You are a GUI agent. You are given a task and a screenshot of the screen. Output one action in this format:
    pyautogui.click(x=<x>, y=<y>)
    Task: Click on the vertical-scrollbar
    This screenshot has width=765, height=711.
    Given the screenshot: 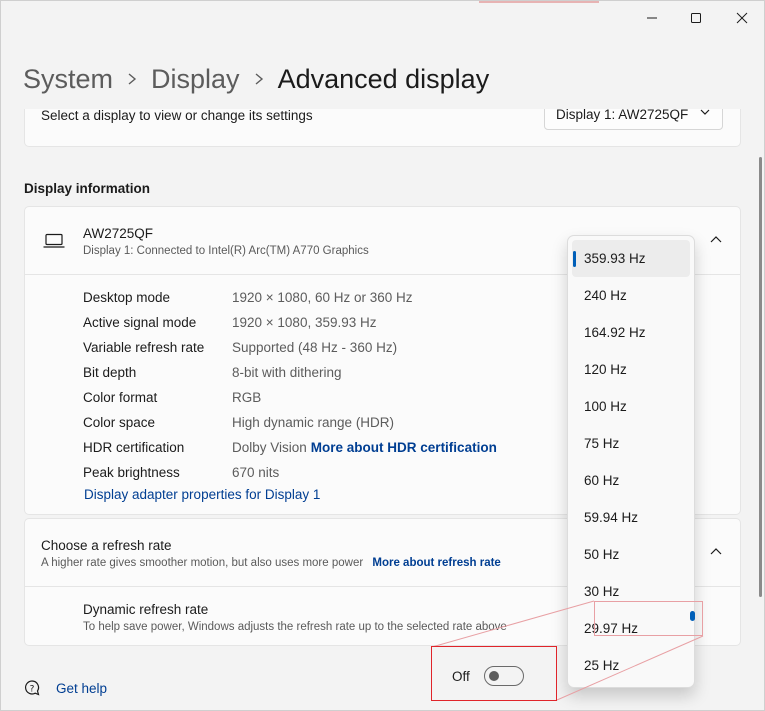 What is the action you would take?
    pyautogui.click(x=760, y=377)
    